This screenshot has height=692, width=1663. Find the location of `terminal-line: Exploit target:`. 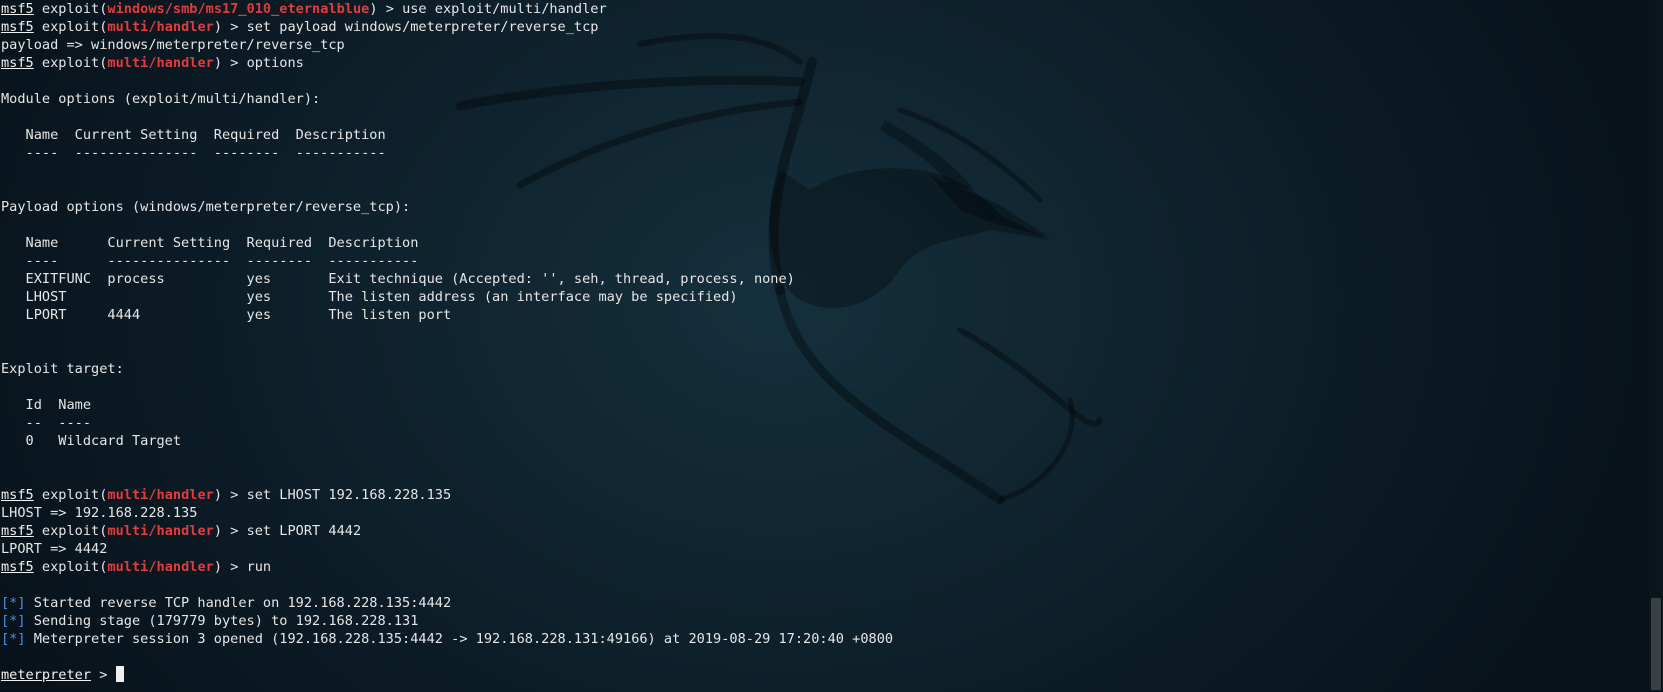

terminal-line: Exploit target: is located at coordinates (447, 369).